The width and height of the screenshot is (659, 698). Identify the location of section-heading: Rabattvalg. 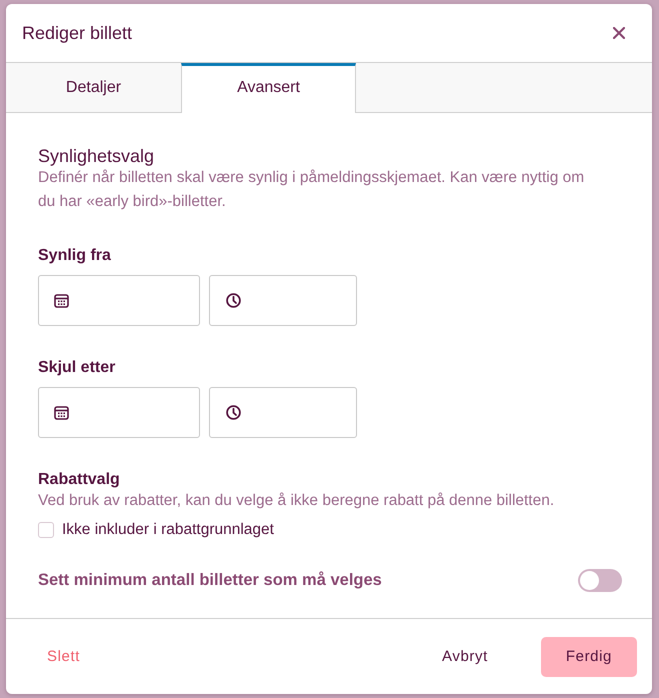
(79, 480).